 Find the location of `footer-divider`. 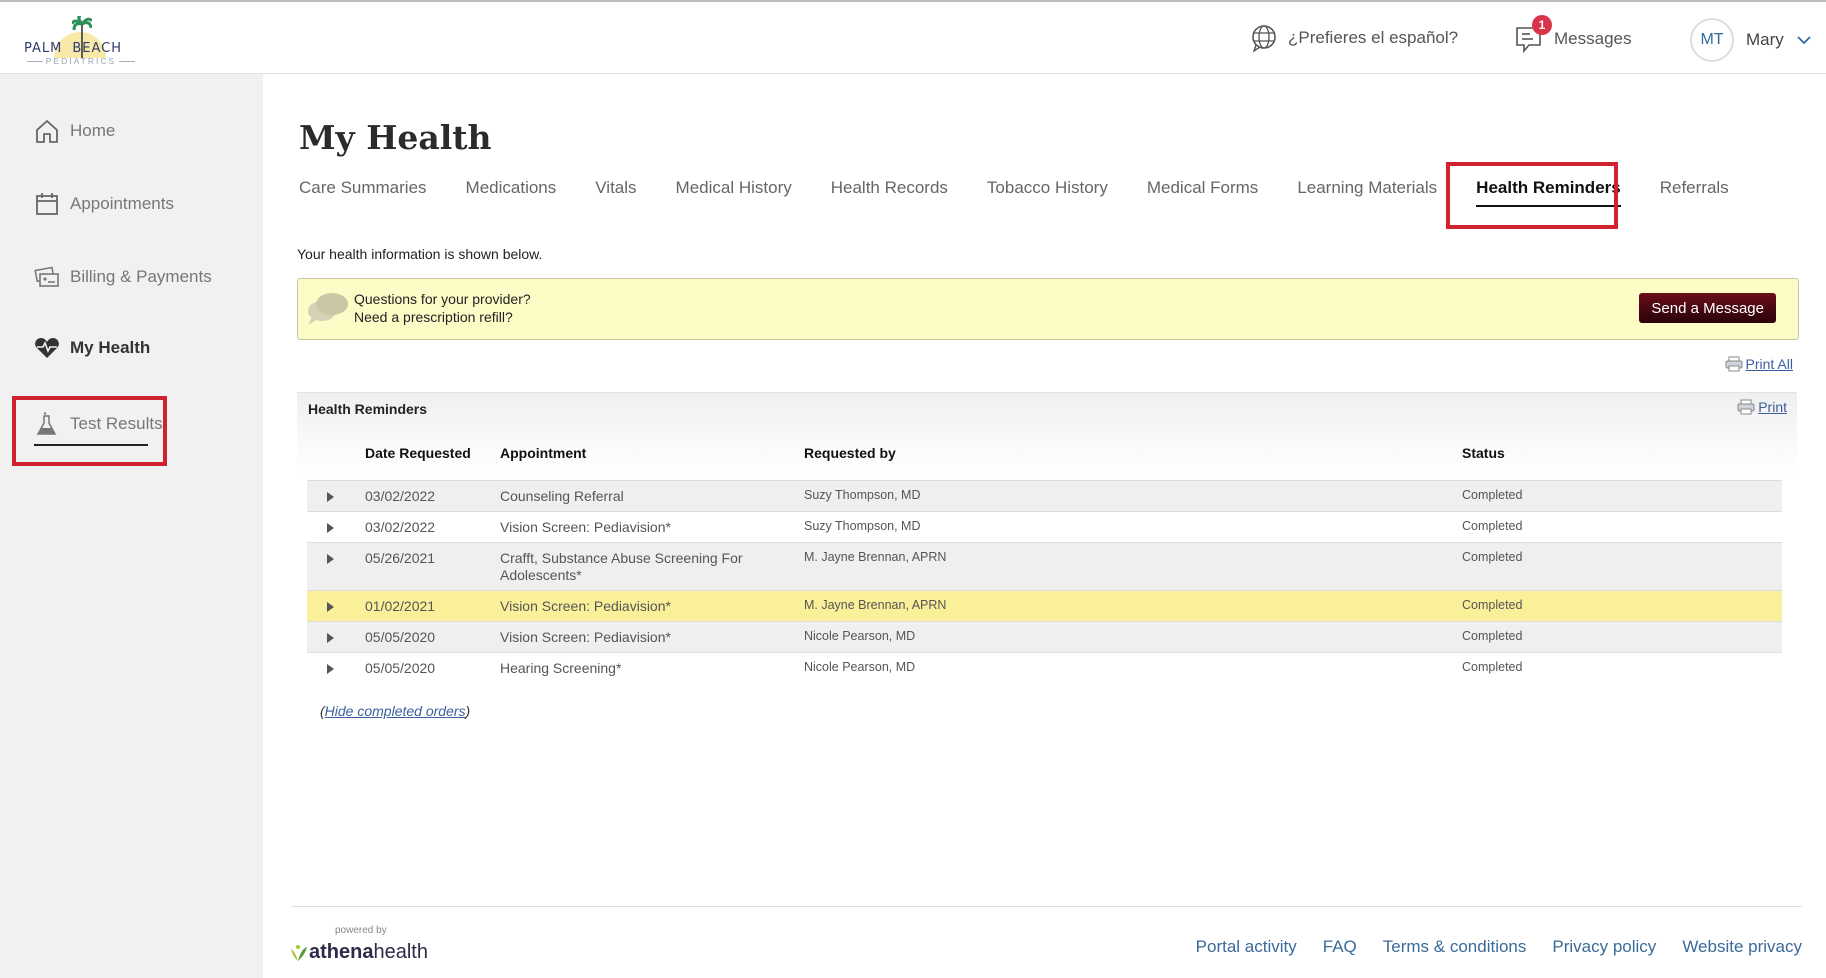

footer-divider is located at coordinates (1047, 906).